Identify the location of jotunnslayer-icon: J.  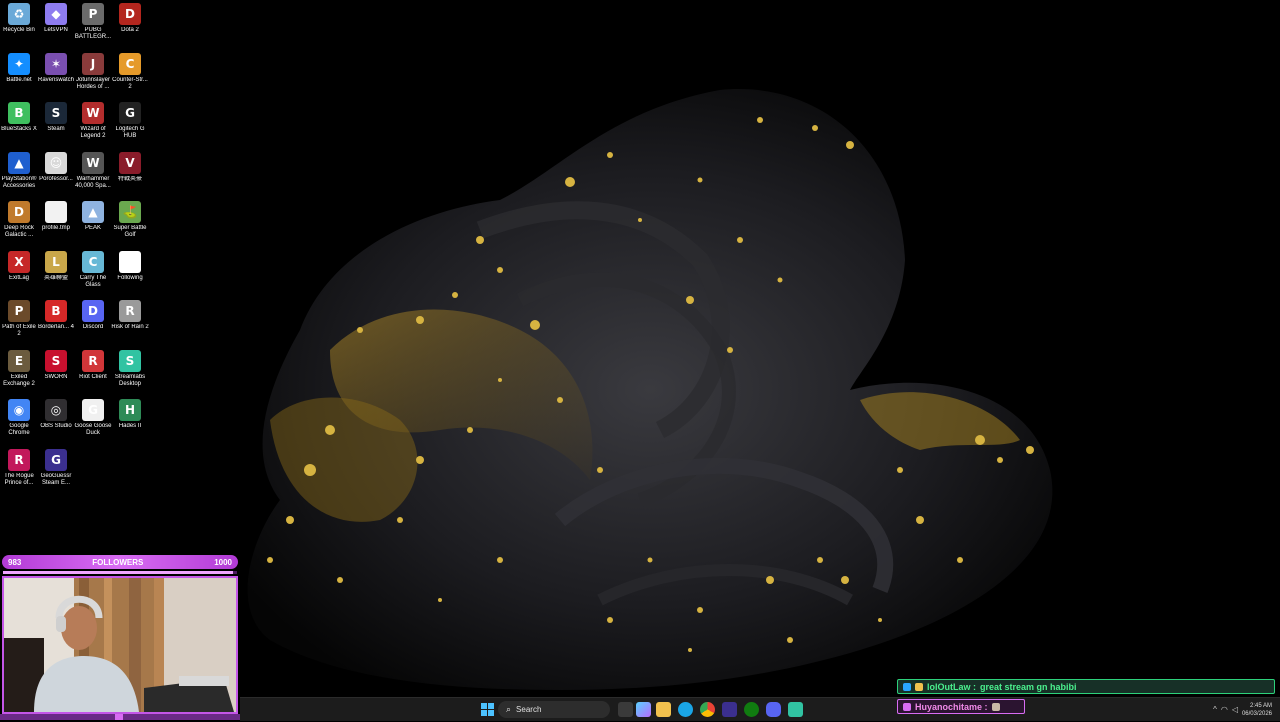
(93, 63).